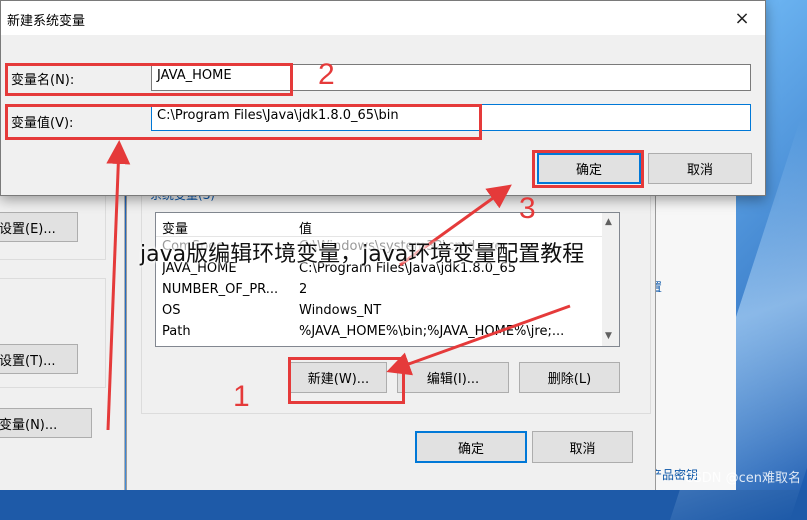  I want to click on watermark: CSDN @cen难取名, so click(742, 478).